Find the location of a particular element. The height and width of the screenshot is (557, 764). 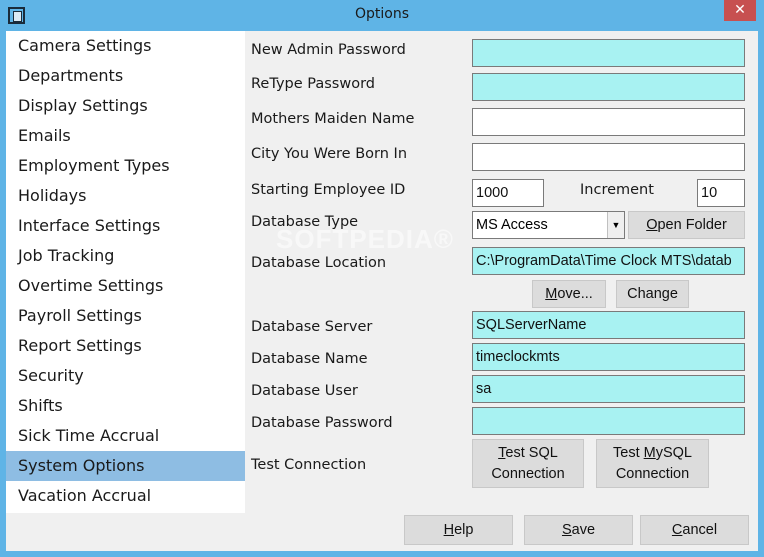

database-server-label: Database Server is located at coordinates (312, 327).